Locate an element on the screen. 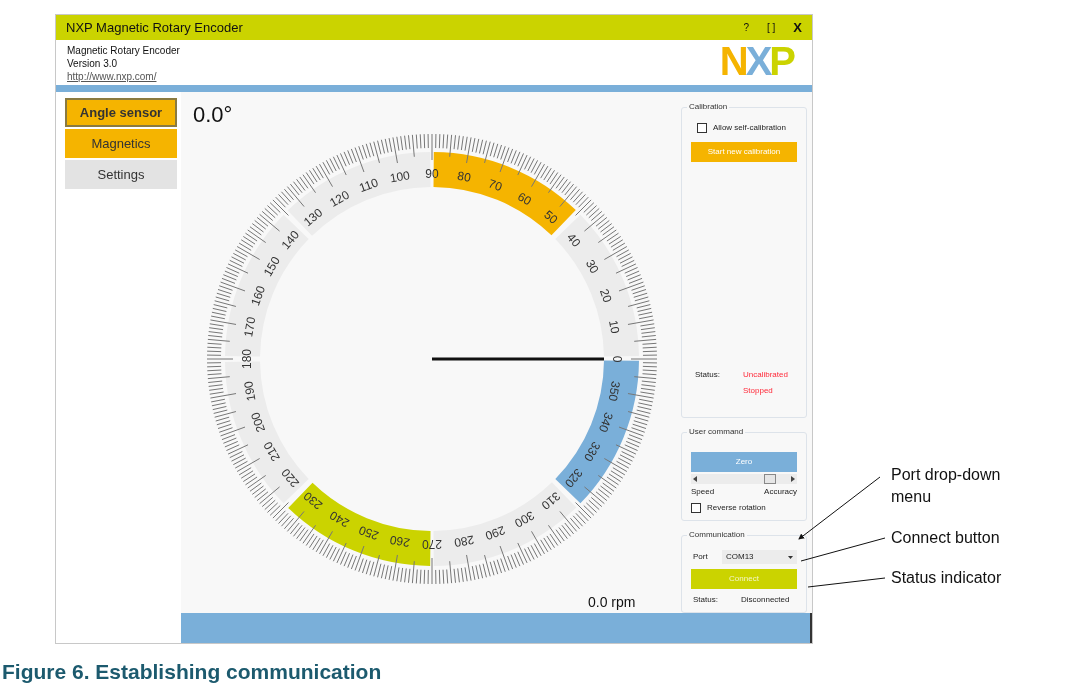 The height and width of the screenshot is (687, 1066). status-value: Uncalibrated is located at coordinates (765, 375).